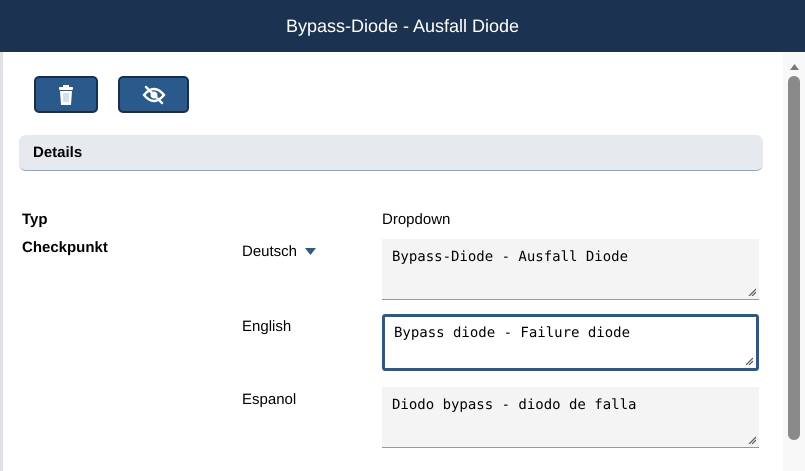  I want to click on scrollbar-thumb, so click(794, 258).